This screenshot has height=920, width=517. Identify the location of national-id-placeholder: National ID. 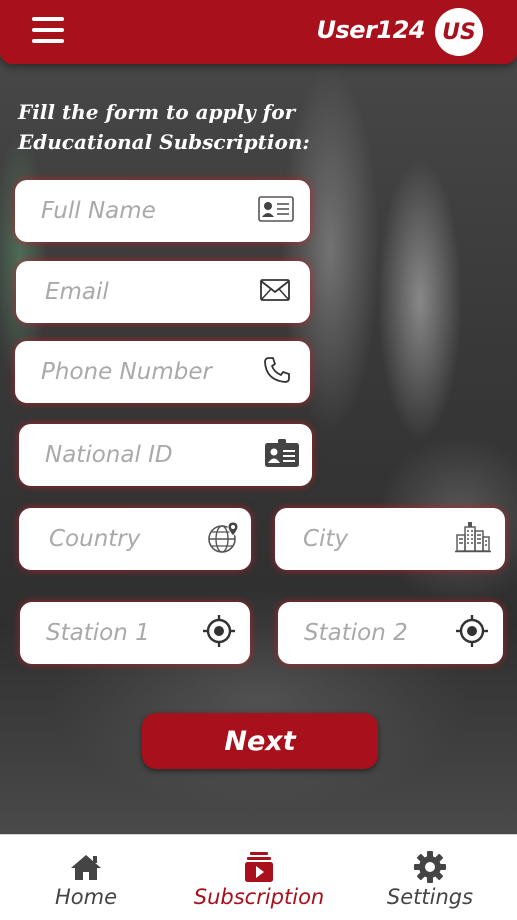
(109, 455).